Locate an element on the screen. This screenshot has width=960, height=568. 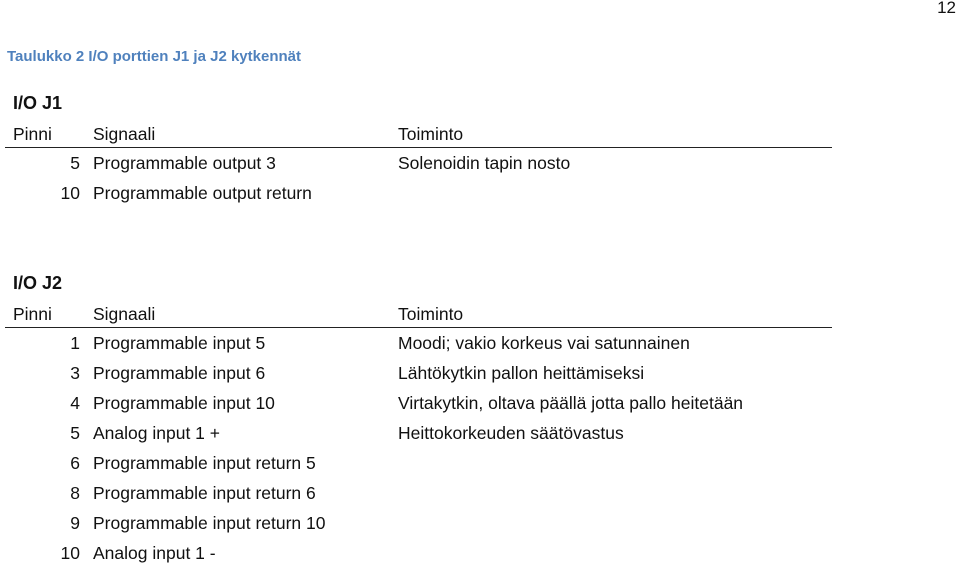
signal-cell: Programmable output 3 is located at coordinates (184, 162).